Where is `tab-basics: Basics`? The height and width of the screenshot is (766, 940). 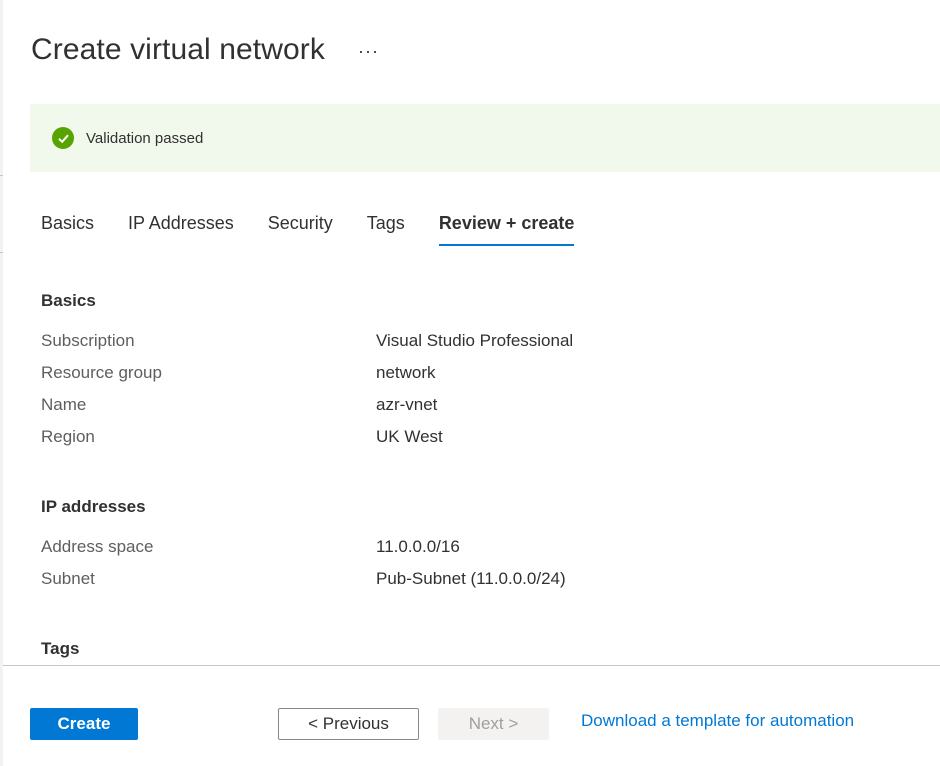
tab-basics: Basics is located at coordinates (67, 226).